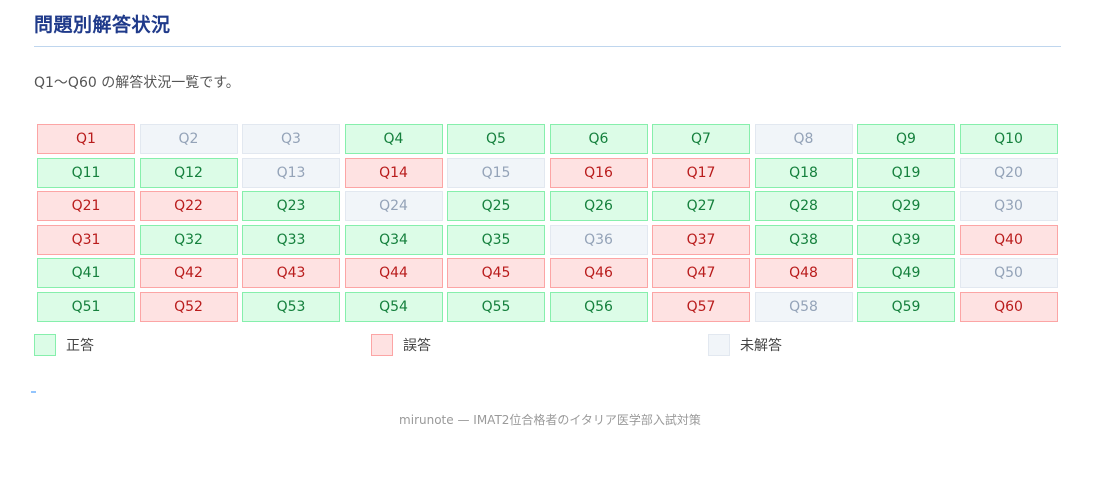  Describe the element at coordinates (906, 306) in the screenshot. I see `question-cell: Q59` at that location.